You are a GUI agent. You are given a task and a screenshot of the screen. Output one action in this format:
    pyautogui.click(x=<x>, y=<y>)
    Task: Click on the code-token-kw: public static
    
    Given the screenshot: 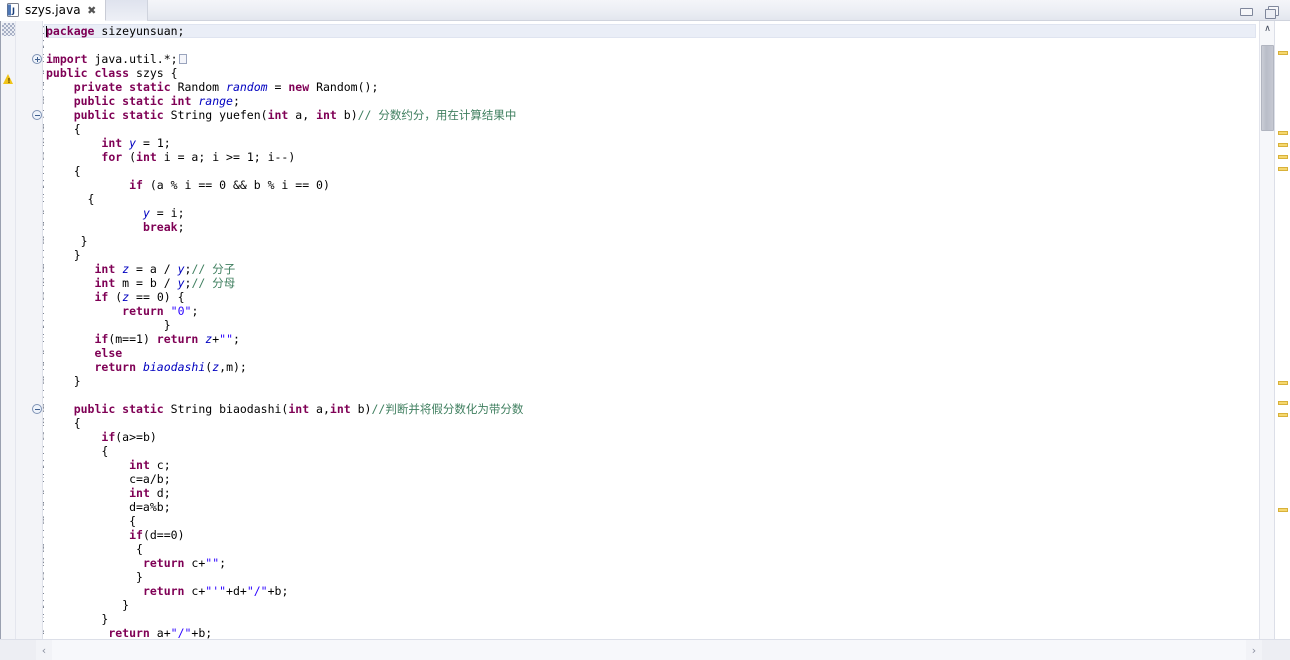 What is the action you would take?
    pyautogui.click(x=118, y=115)
    